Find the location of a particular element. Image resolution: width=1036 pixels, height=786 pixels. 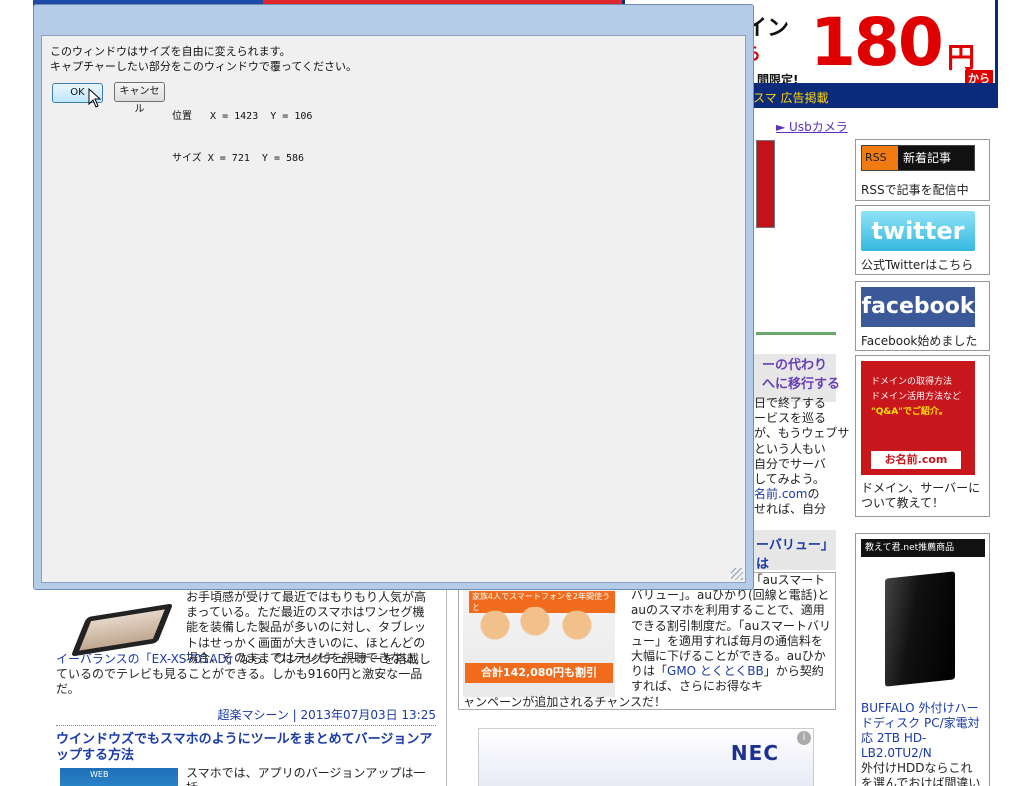

cancel-button: キャンセル is located at coordinates (139, 98).